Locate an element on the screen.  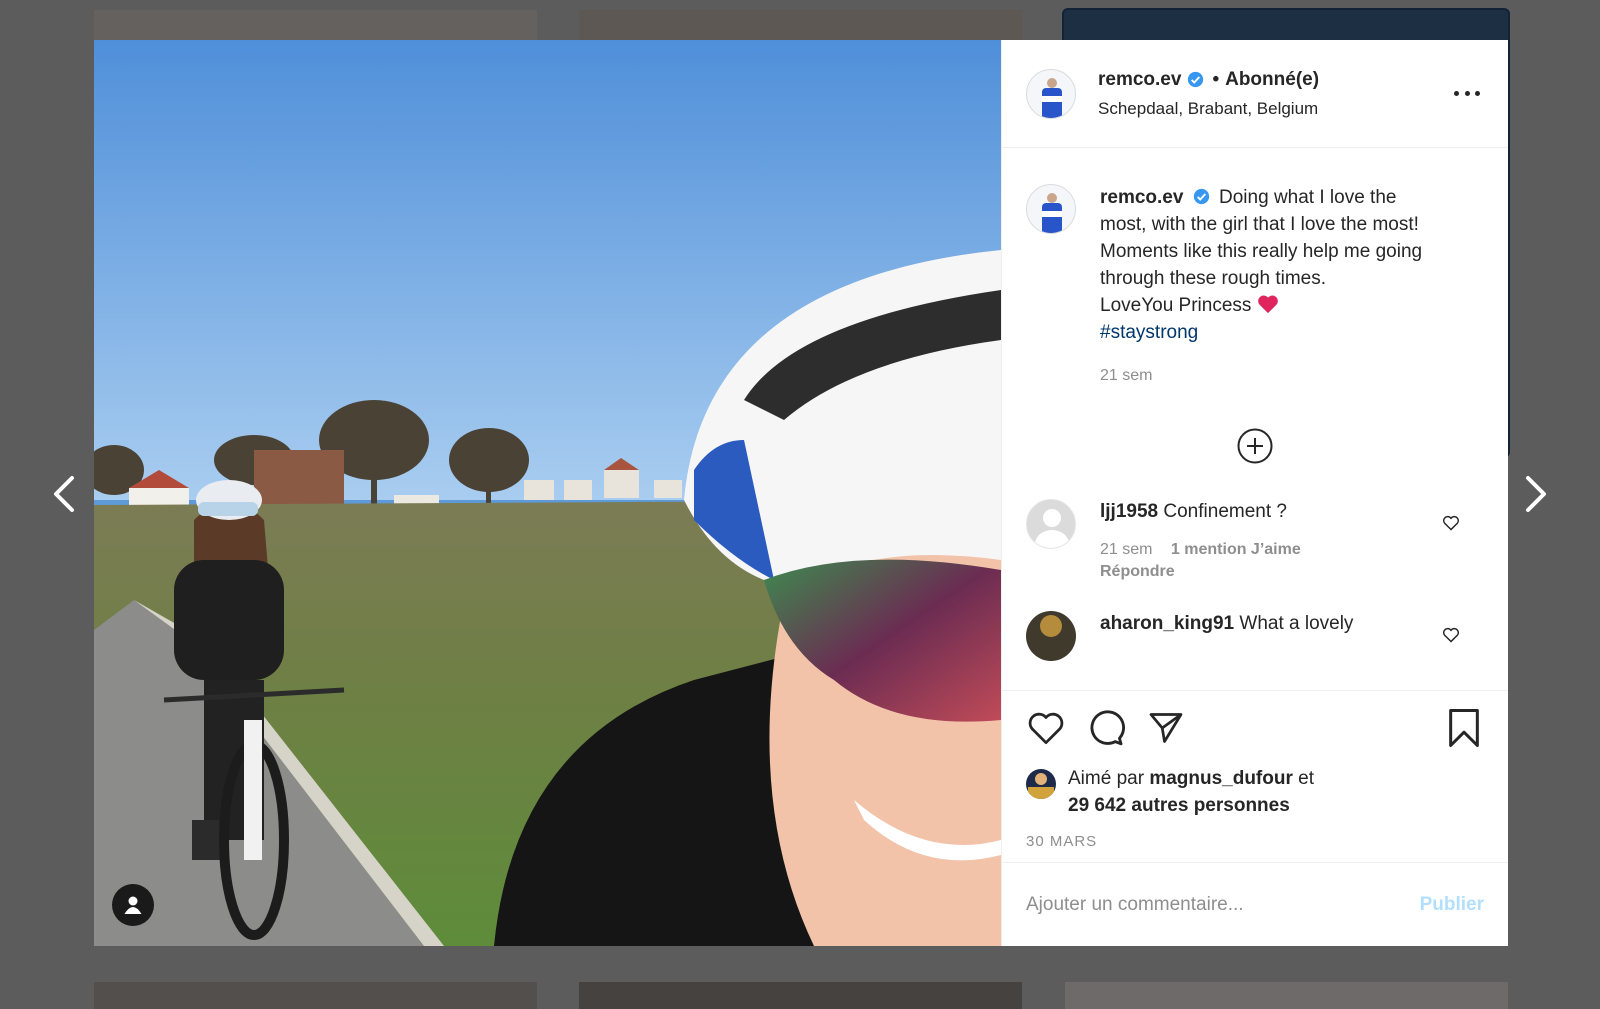
previous-post-button is located at coordinates (64, 494).